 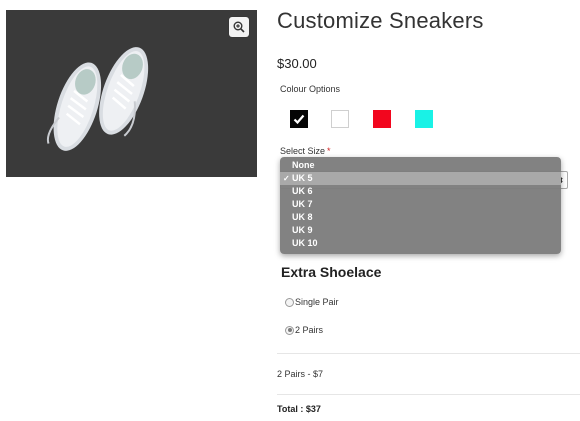 What do you see at coordinates (299, 409) in the screenshot?
I see `order-total: Total : $37` at bounding box center [299, 409].